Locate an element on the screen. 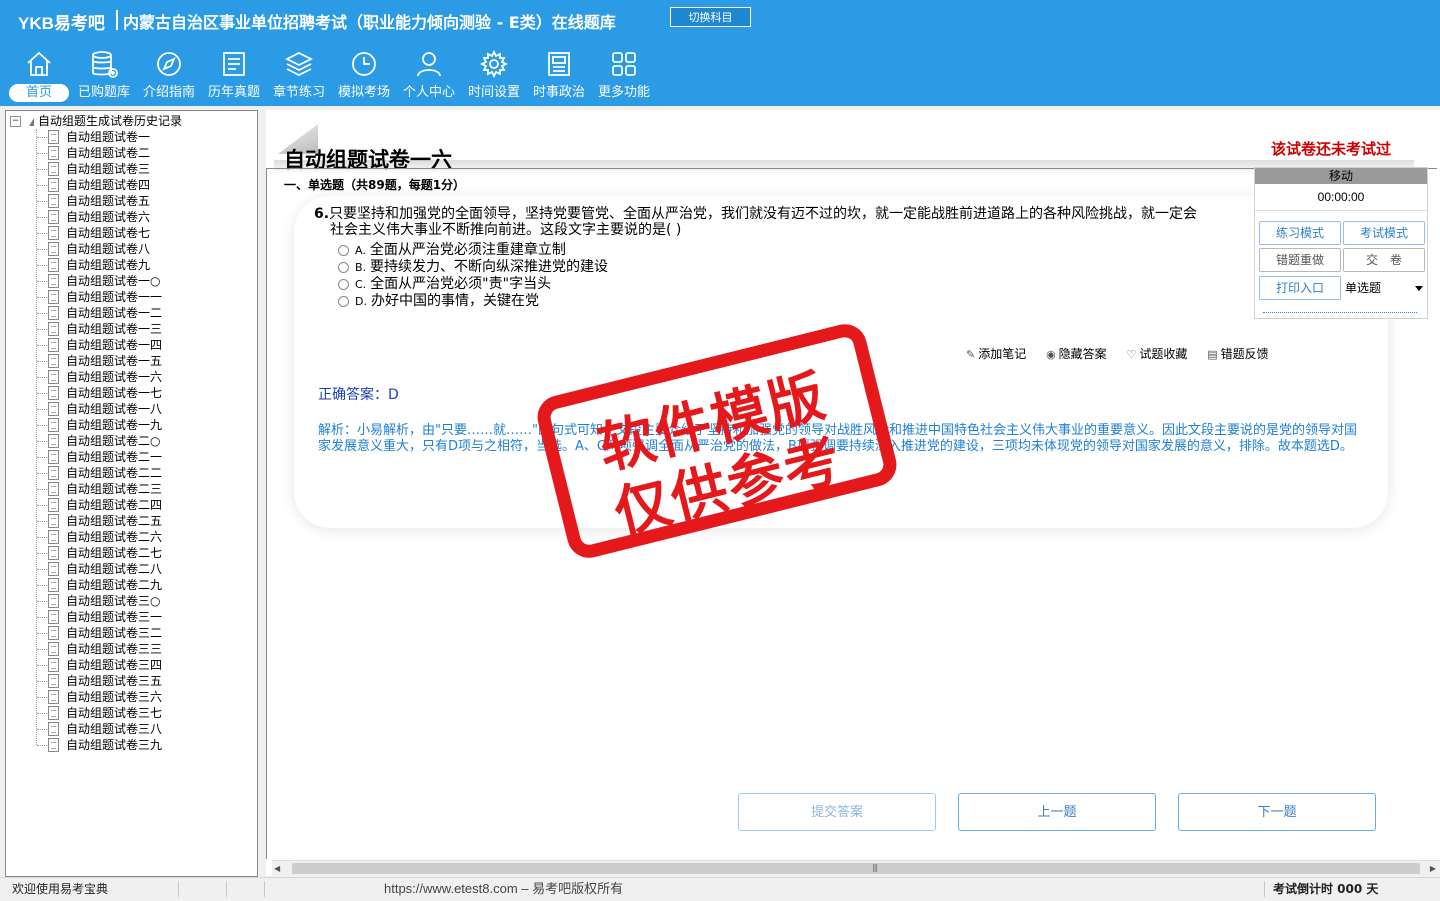  tree-item: 自动组题试卷一二 is located at coordinates (84, 313).